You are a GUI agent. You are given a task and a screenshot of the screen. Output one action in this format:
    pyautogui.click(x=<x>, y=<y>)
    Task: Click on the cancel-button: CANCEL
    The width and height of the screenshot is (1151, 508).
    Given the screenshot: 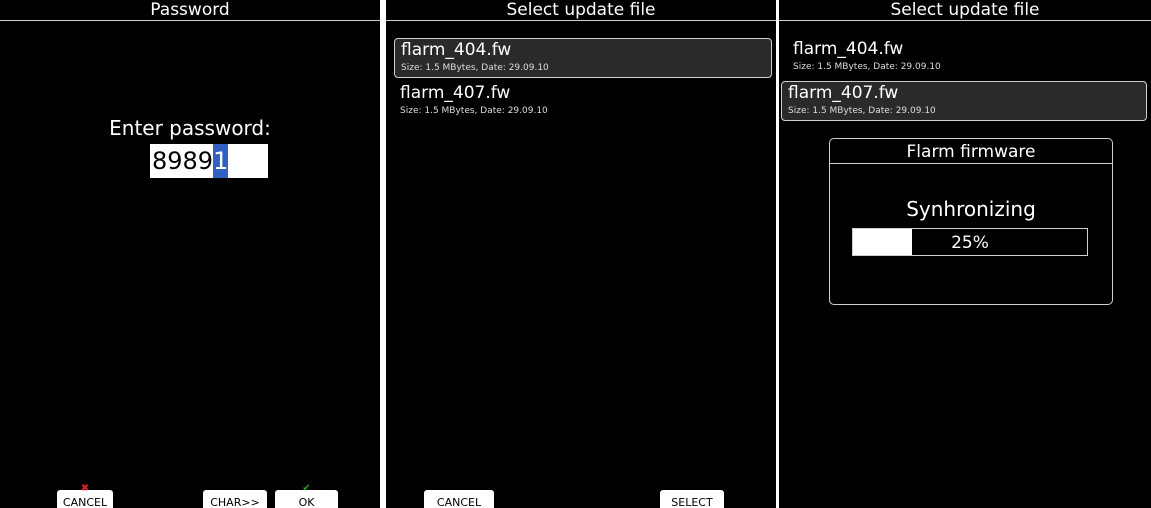 What is the action you would take?
    pyautogui.click(x=459, y=499)
    